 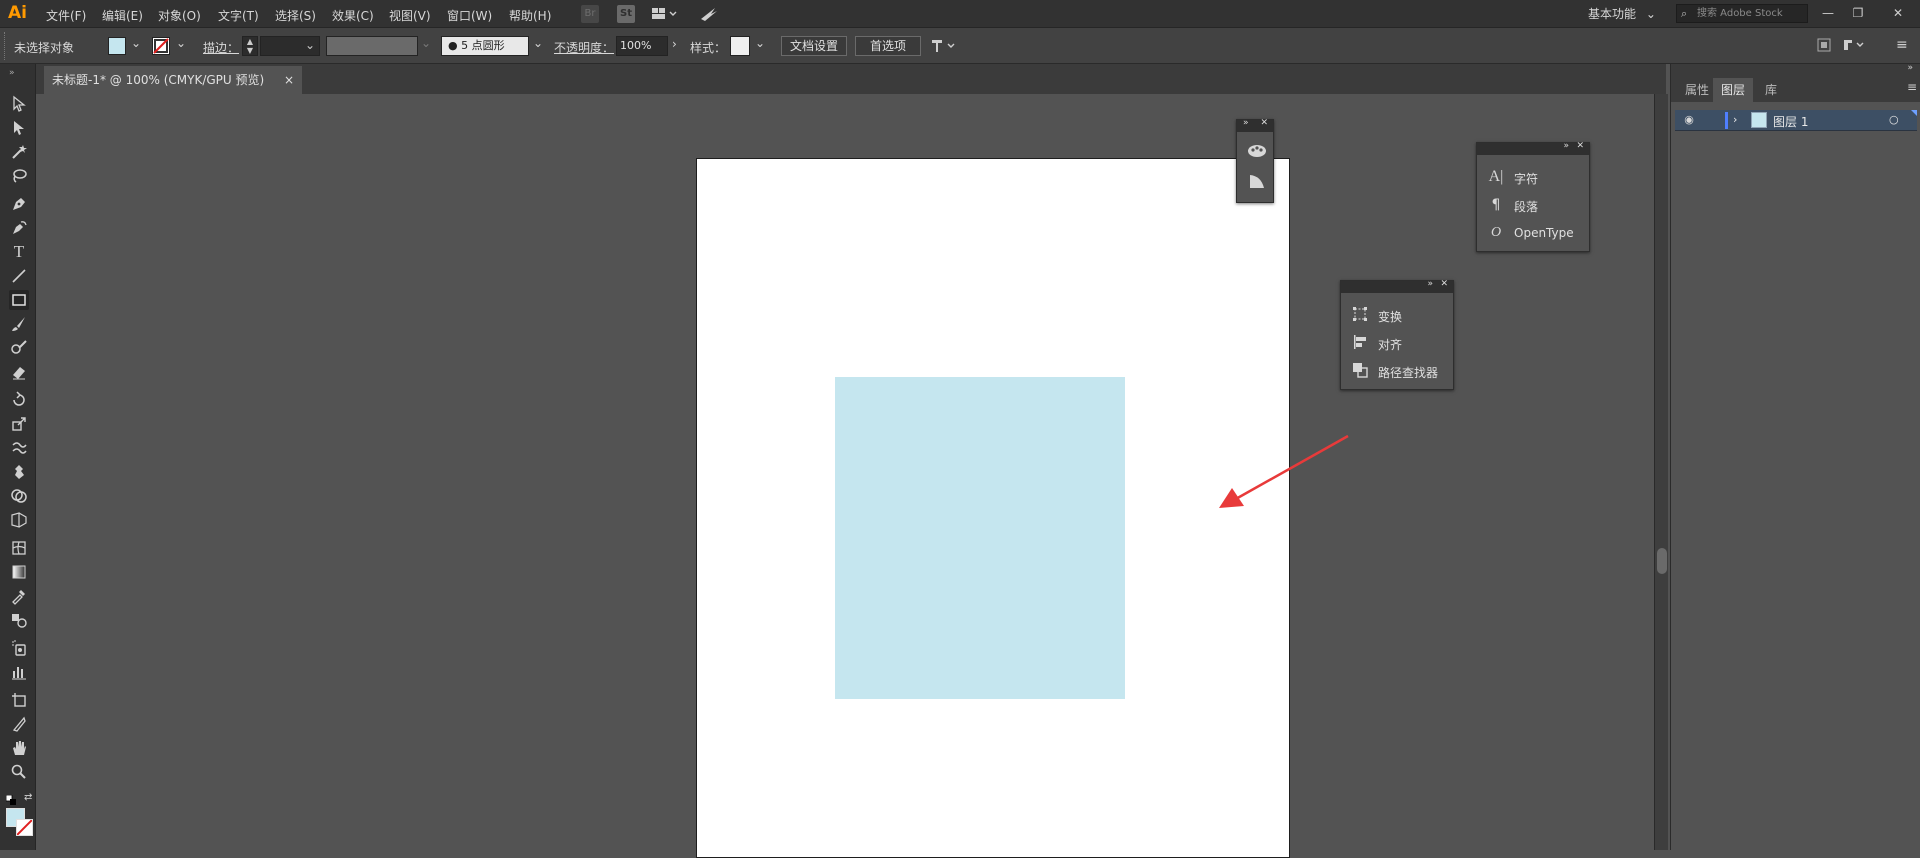 I want to click on curvature-tool-icon, so click(x=19, y=228).